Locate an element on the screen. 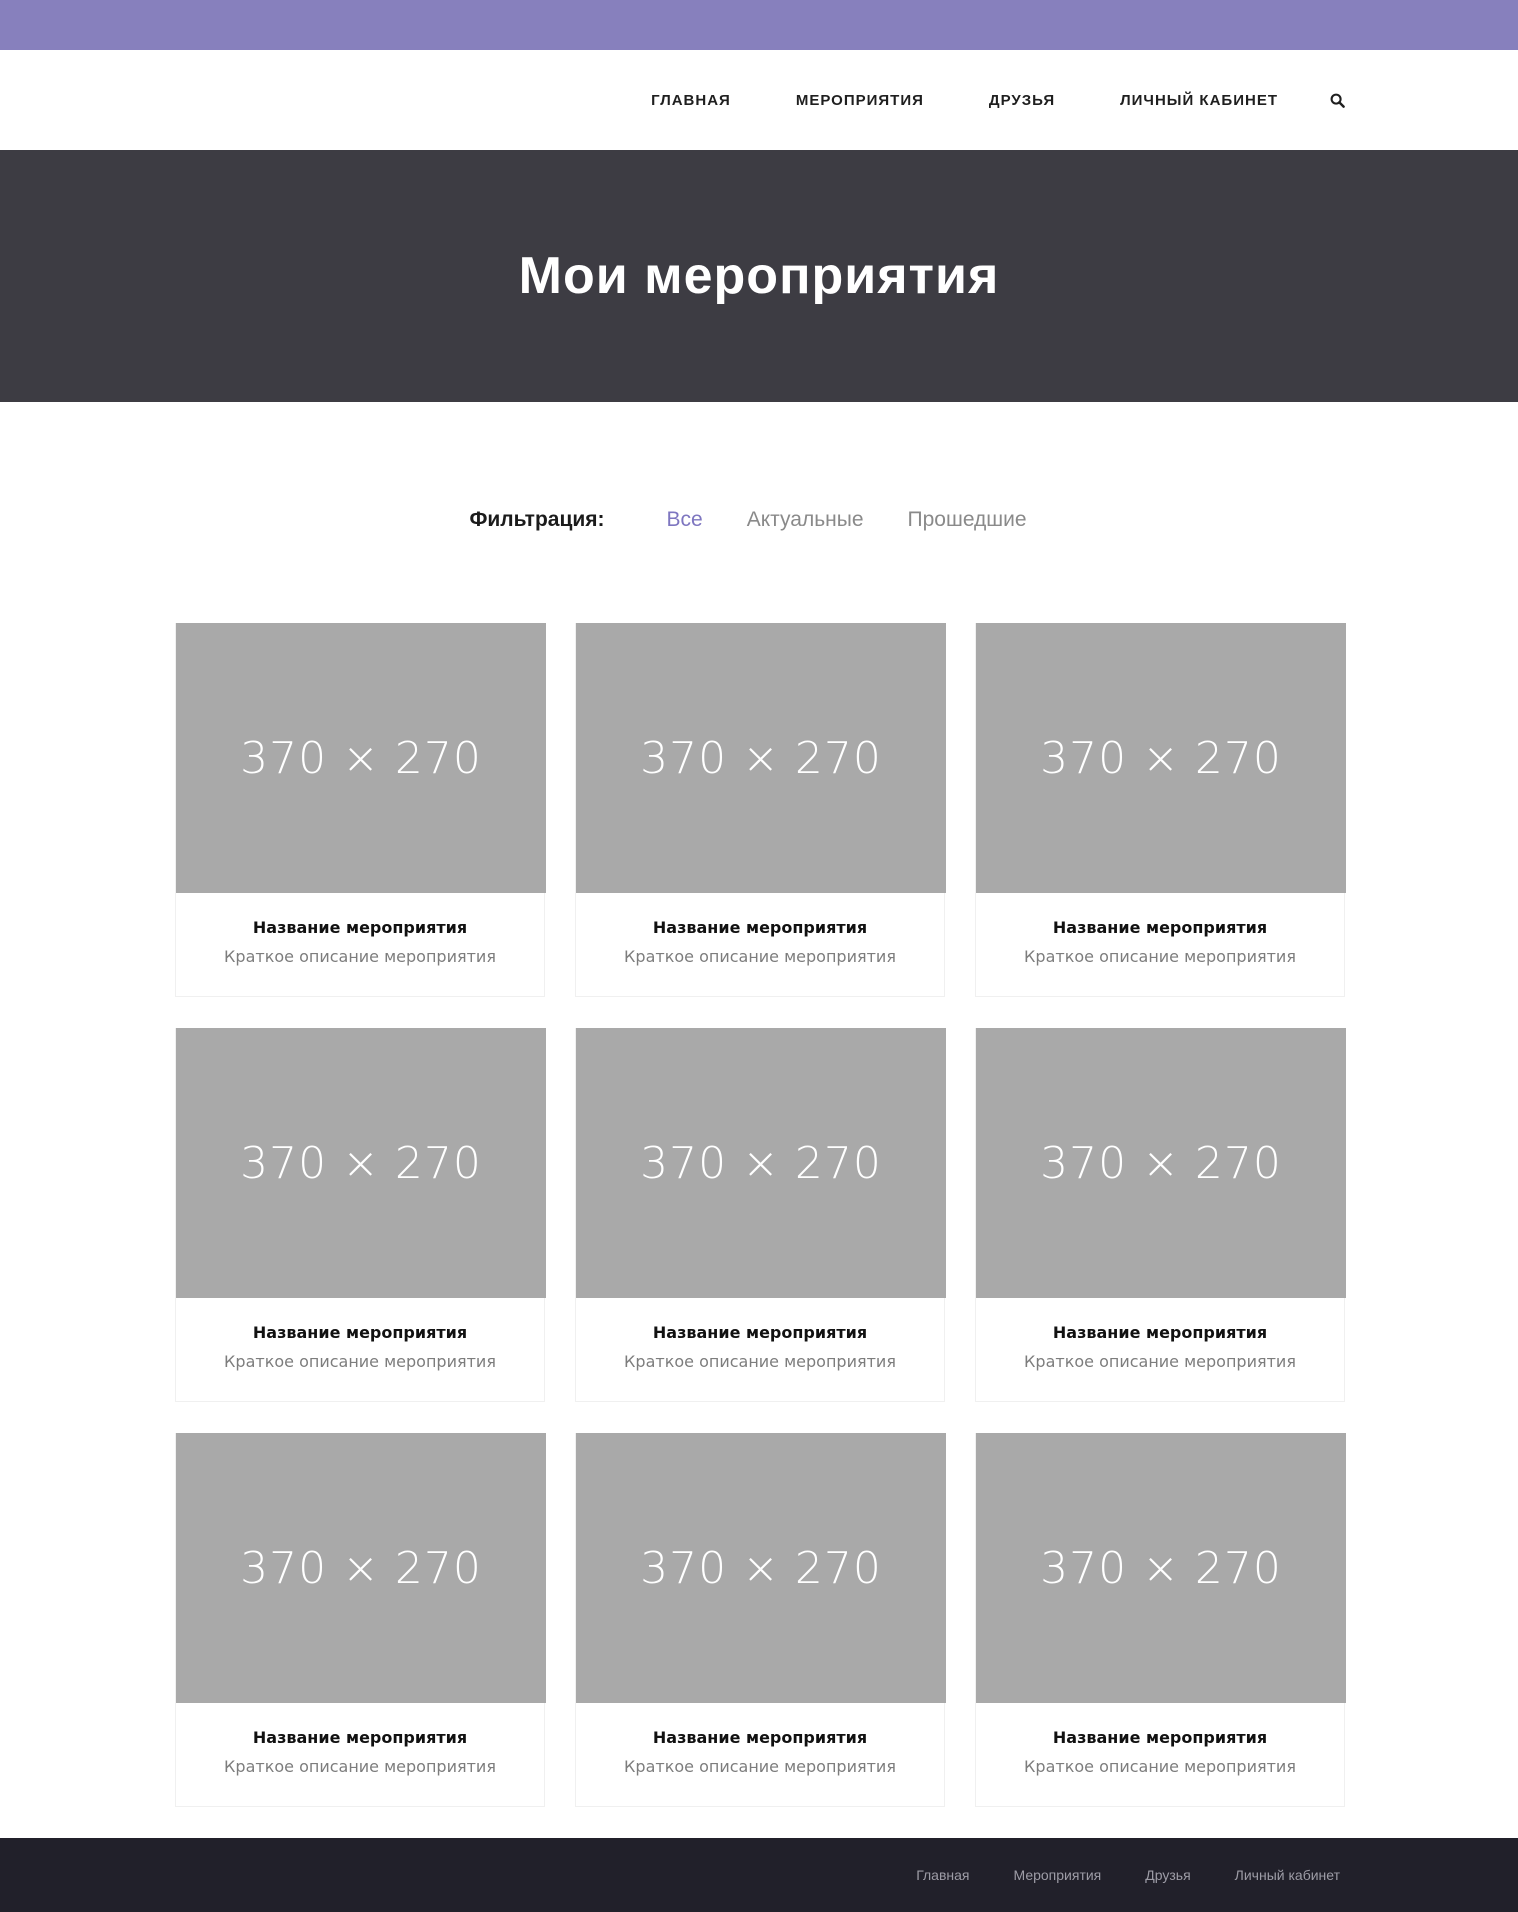 The height and width of the screenshot is (1912, 1518). top-accent-bar is located at coordinates (759, 25).